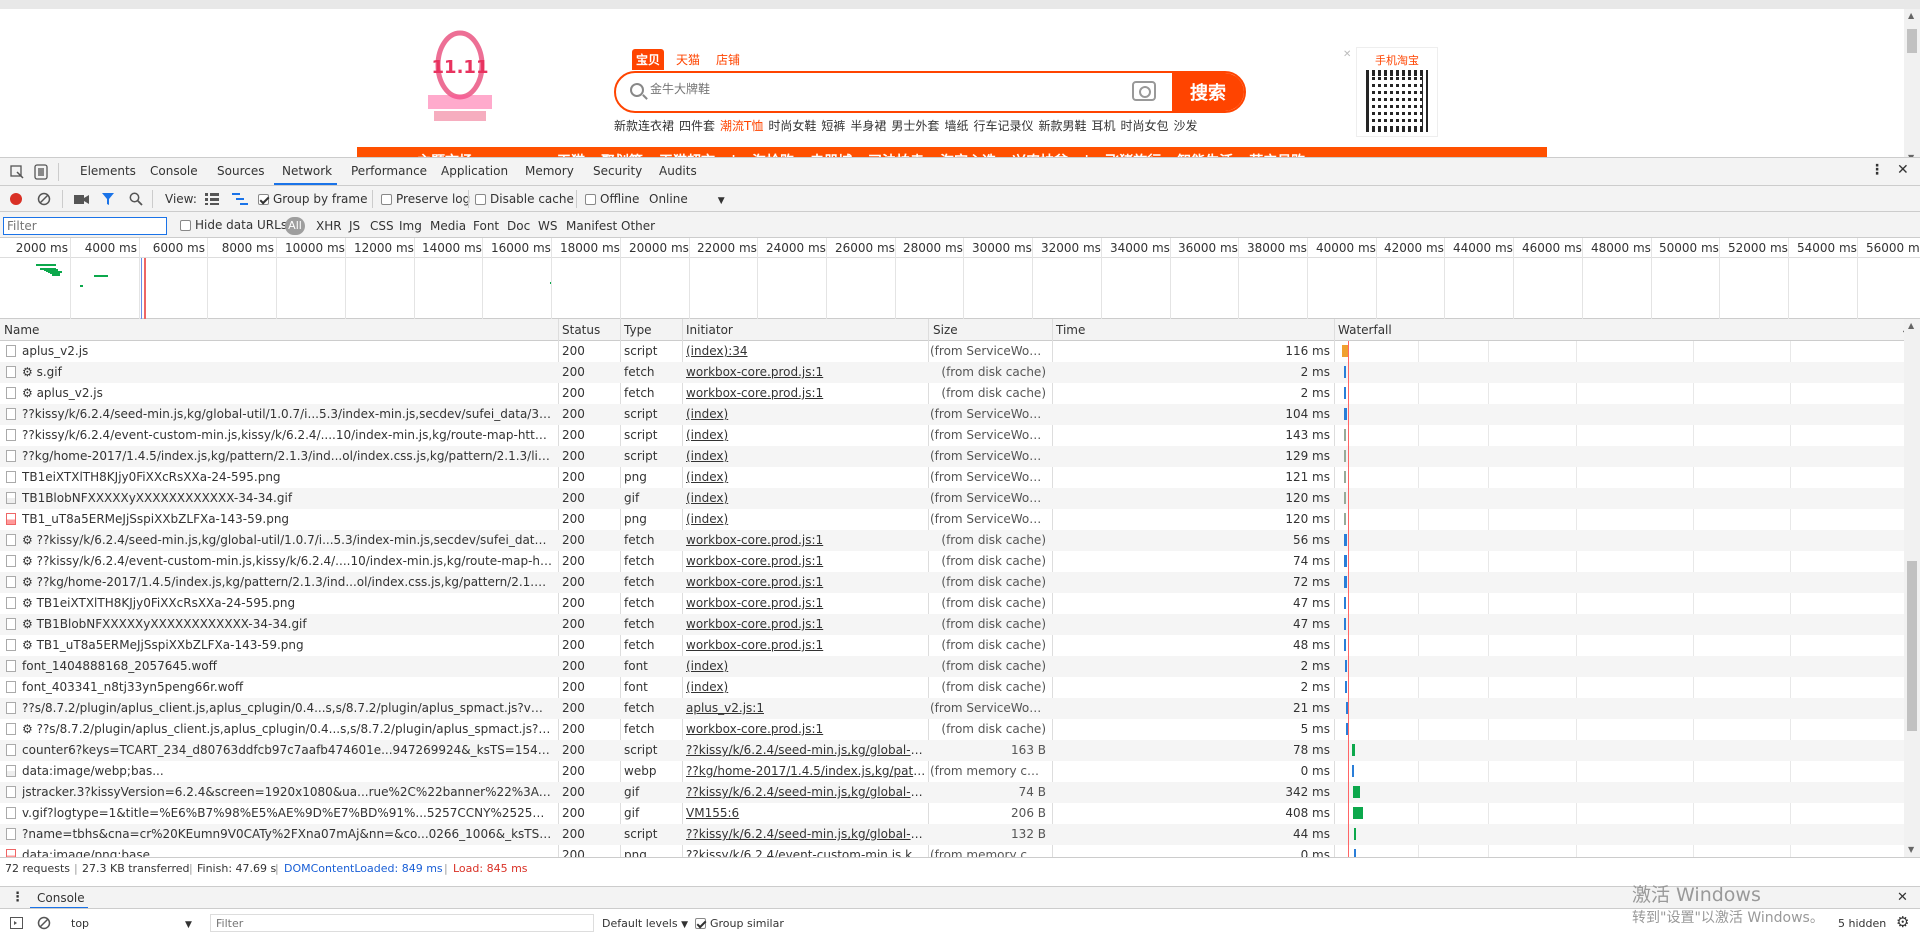 This screenshot has height=934, width=1920. I want to click on close-icon: ✕, so click(1347, 54).